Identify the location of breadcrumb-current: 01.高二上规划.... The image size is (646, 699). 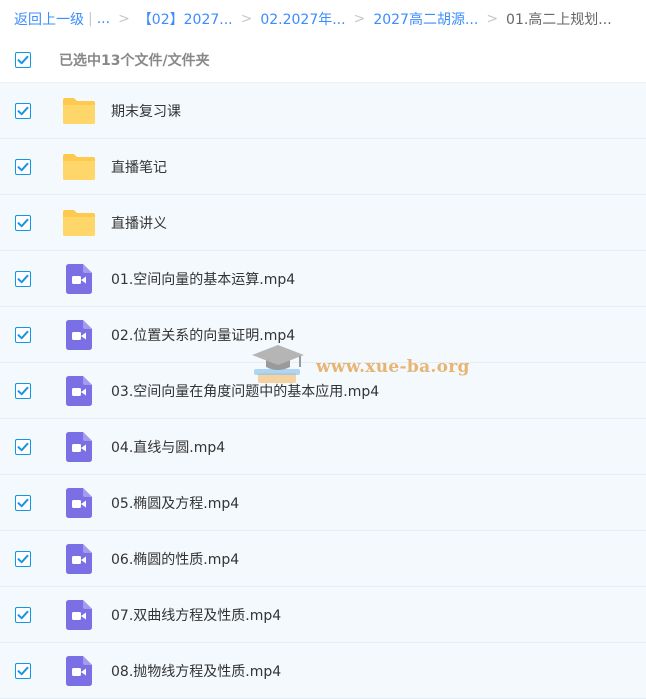
(559, 20).